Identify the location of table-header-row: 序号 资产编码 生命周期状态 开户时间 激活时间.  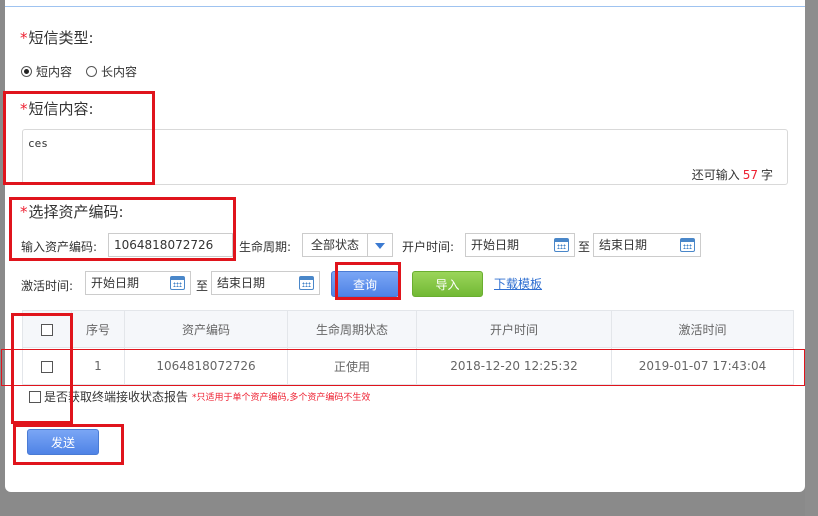
(408, 329).